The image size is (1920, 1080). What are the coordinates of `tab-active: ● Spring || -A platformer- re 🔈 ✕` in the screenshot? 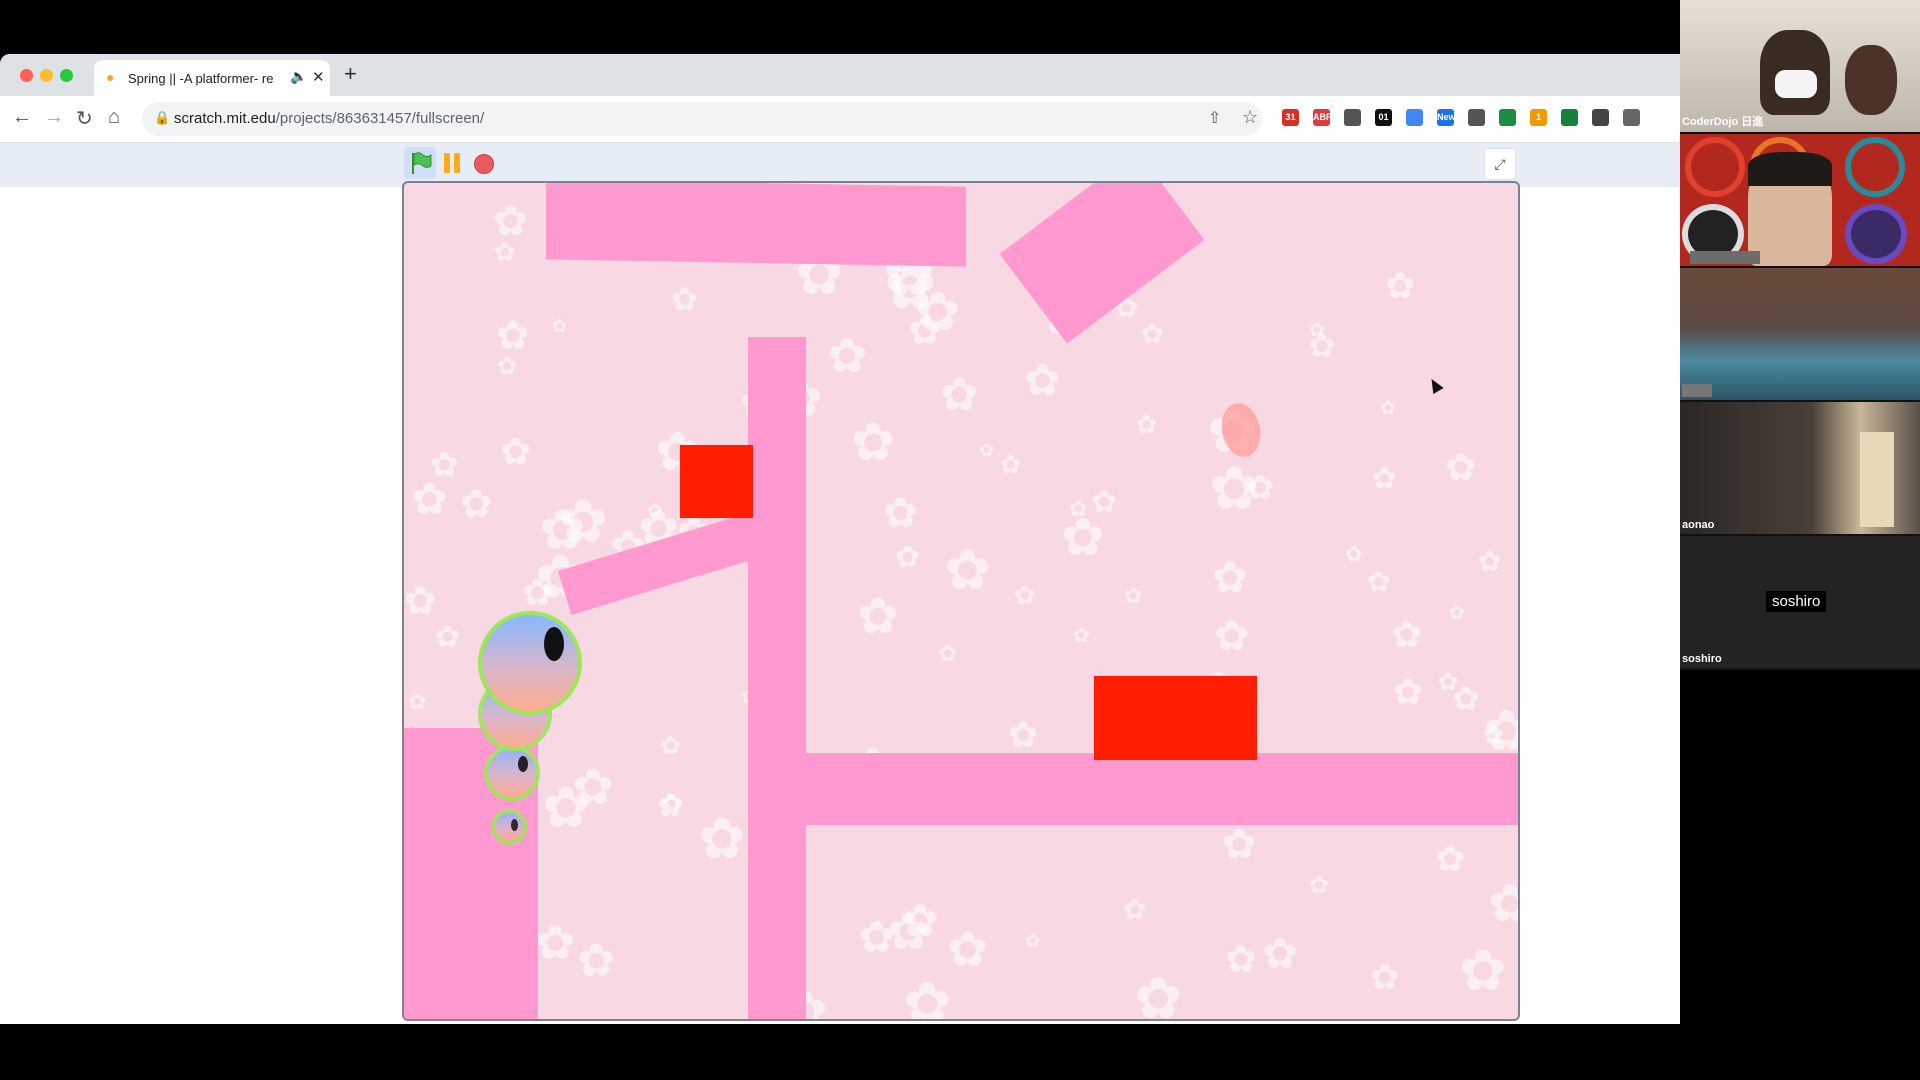 It's located at (212, 78).